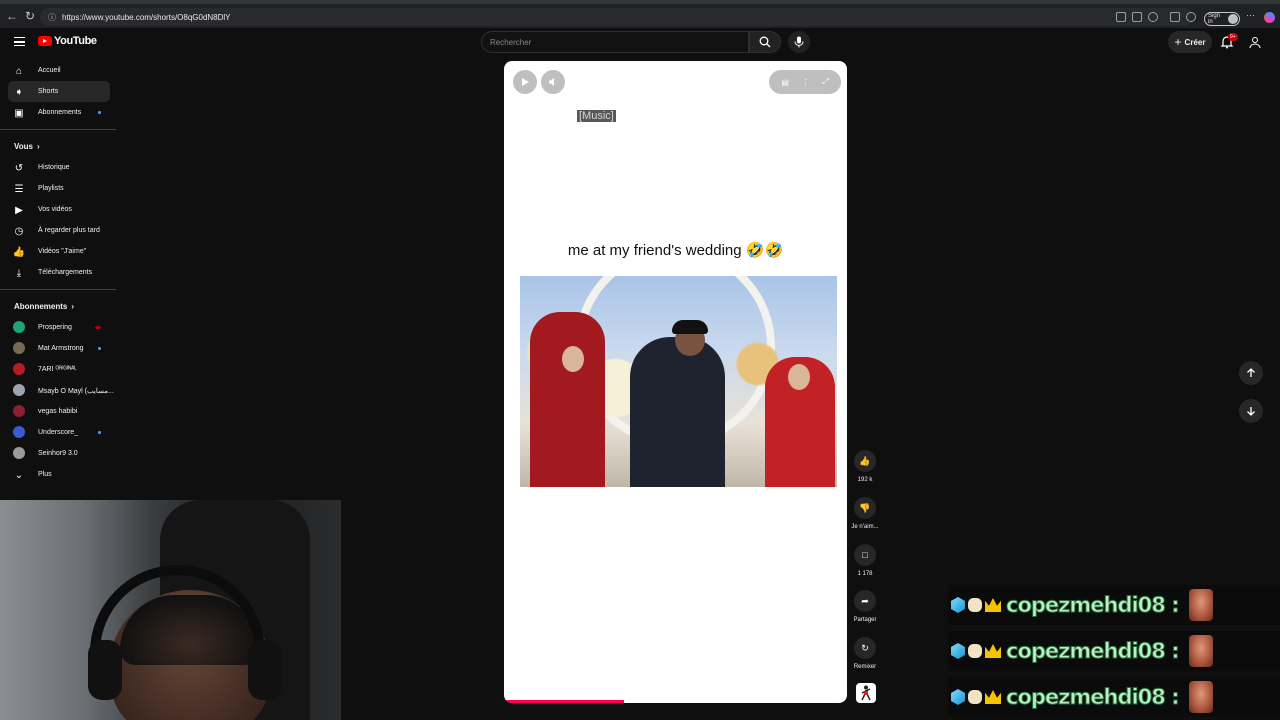 The image size is (1280, 720). I want to click on comment-count: 1 178, so click(865, 574).